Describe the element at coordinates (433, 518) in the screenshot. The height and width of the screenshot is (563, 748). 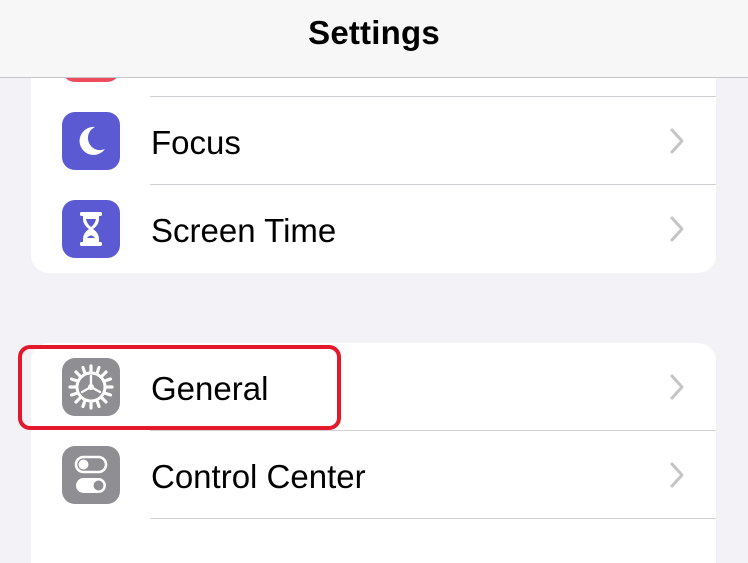
I see `row-separator` at that location.